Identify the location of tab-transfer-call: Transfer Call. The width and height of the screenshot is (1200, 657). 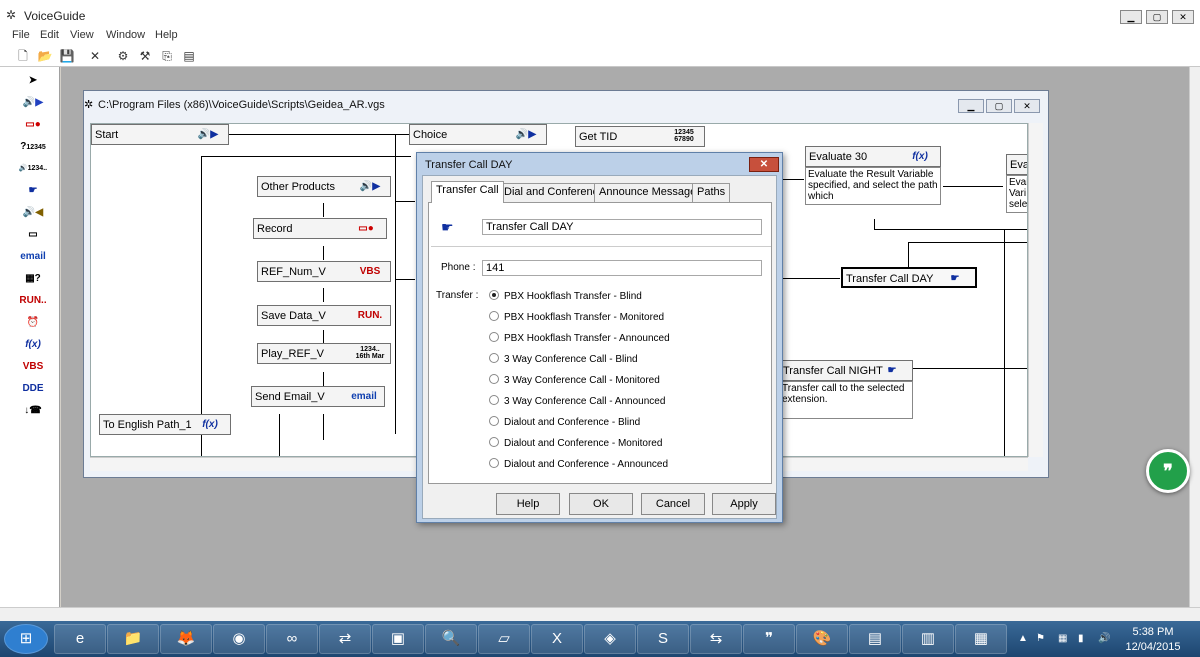
(467, 192).